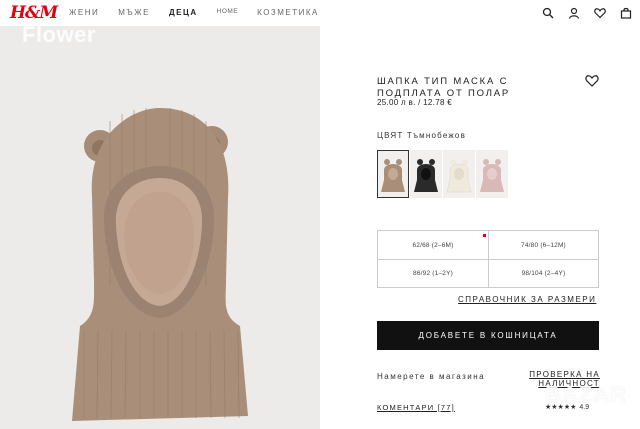 This screenshot has height=429, width=640. I want to click on star-rating-icon: ★★★★★, so click(561, 407).